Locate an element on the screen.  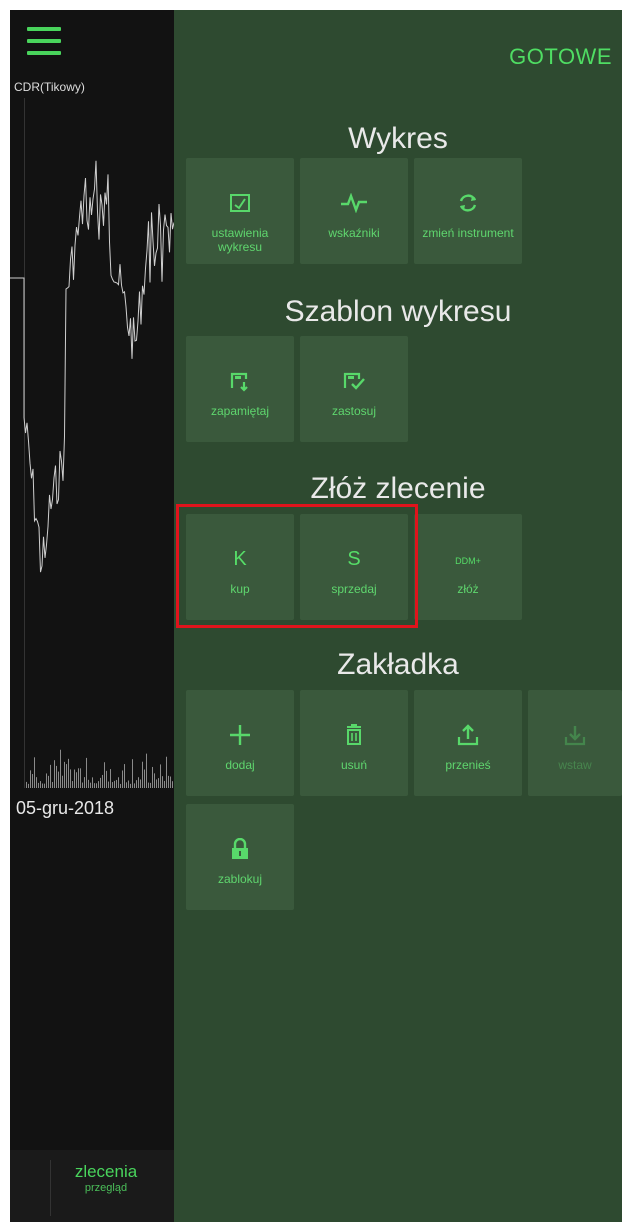
section-title-wykres: Wykres is located at coordinates (398, 138).